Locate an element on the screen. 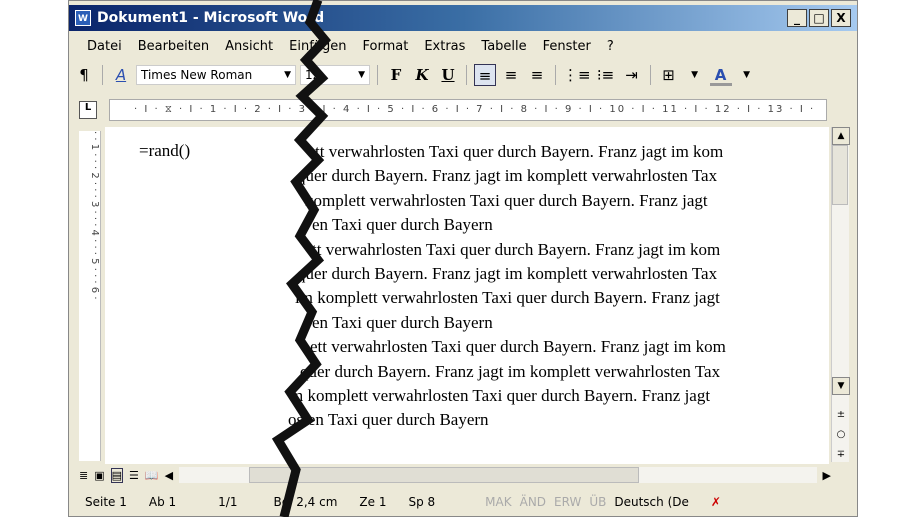 Image resolution: width=920 pixels, height=517 pixels. tear-edge is located at coordinates (301, 258).